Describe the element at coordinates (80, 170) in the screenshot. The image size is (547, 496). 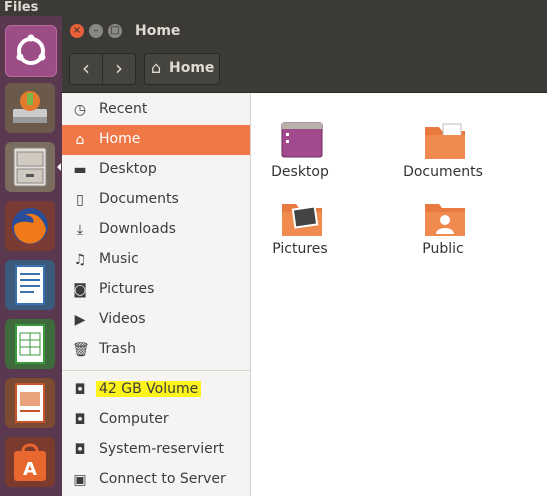
I see `desktop-icon: ▬` at that location.